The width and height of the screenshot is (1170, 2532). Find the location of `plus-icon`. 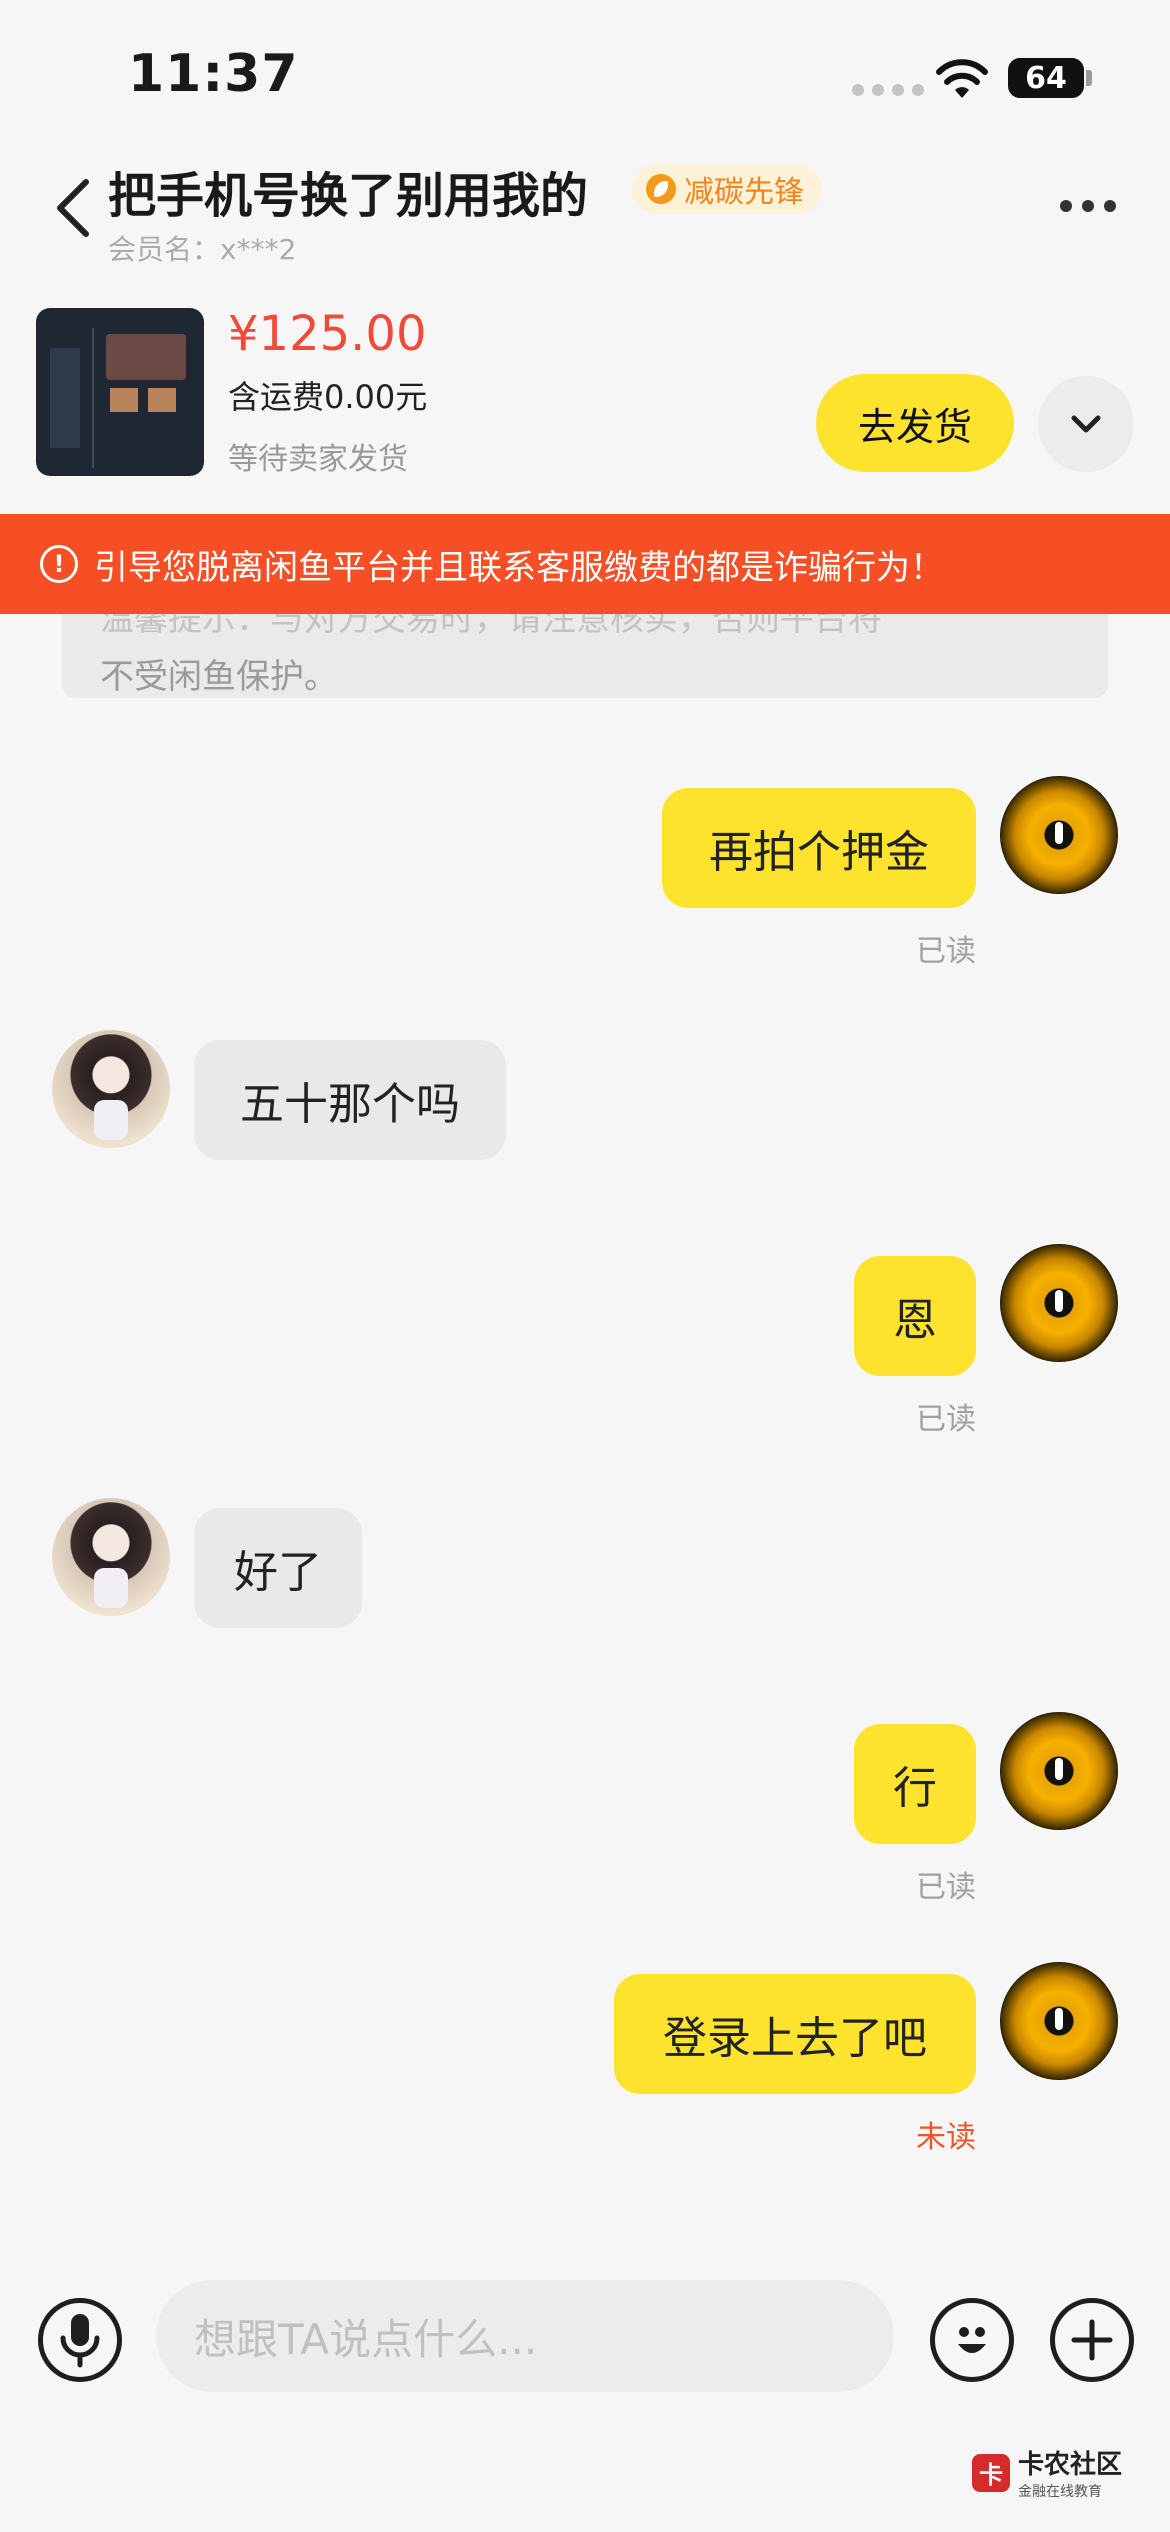

plus-icon is located at coordinates (1092, 2340).